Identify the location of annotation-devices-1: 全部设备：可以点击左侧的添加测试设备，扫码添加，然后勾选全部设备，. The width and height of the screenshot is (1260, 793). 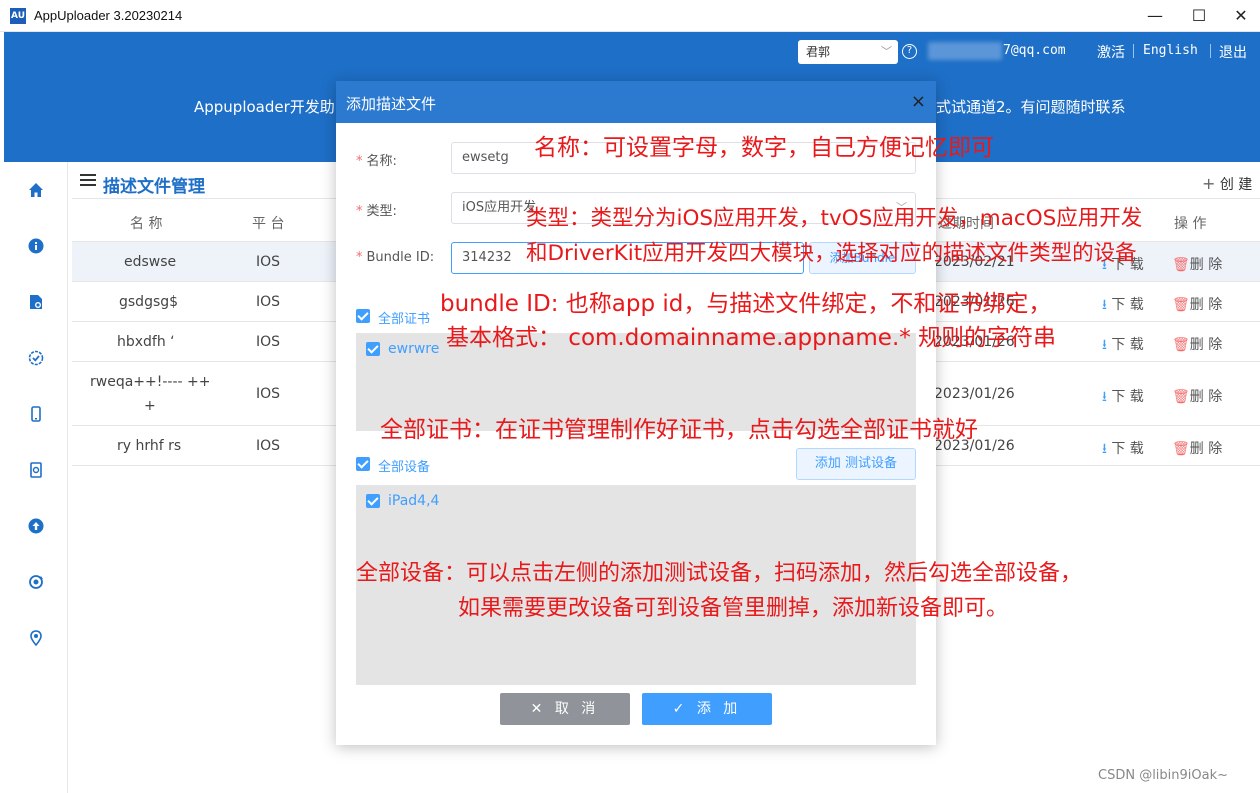
(719, 573).